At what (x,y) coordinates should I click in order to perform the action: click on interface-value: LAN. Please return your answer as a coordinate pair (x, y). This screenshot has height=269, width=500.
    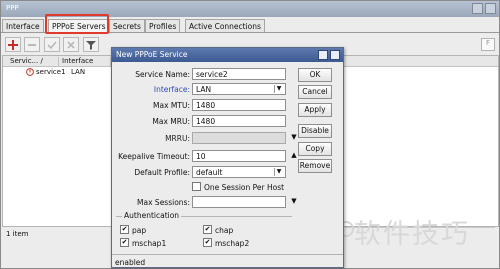
    Looking at the image, I should click on (204, 89).